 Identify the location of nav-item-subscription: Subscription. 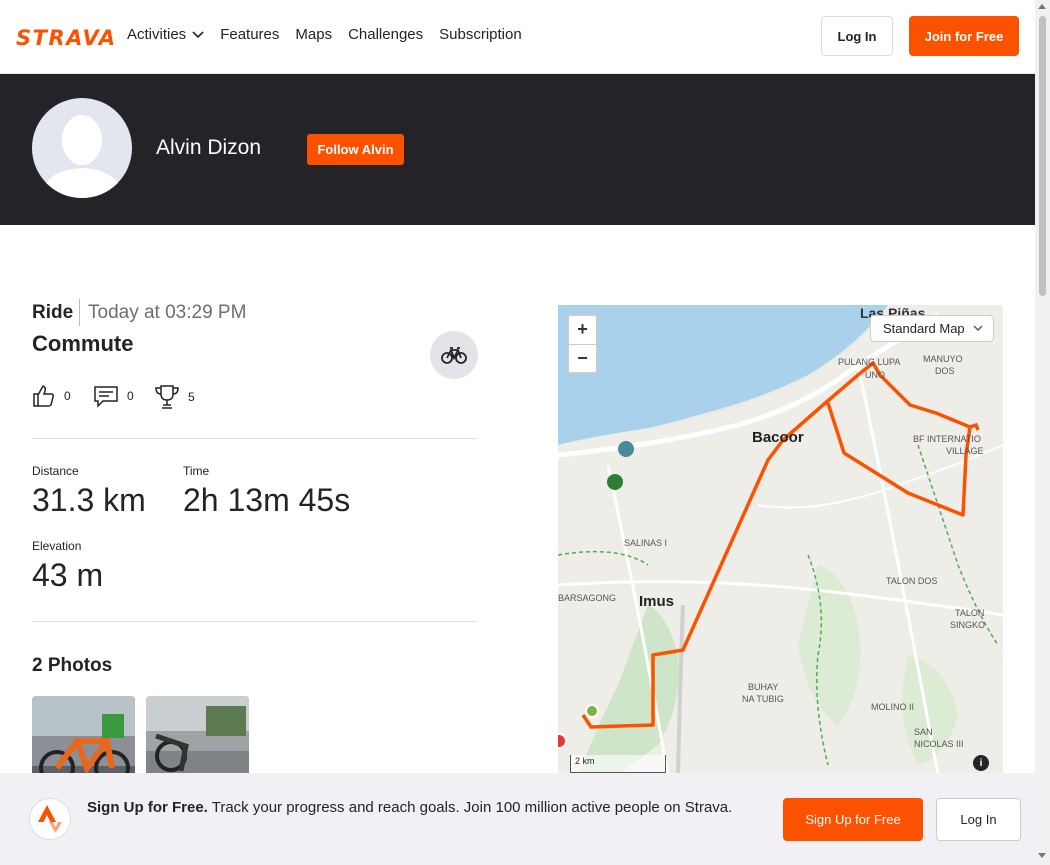
(480, 34).